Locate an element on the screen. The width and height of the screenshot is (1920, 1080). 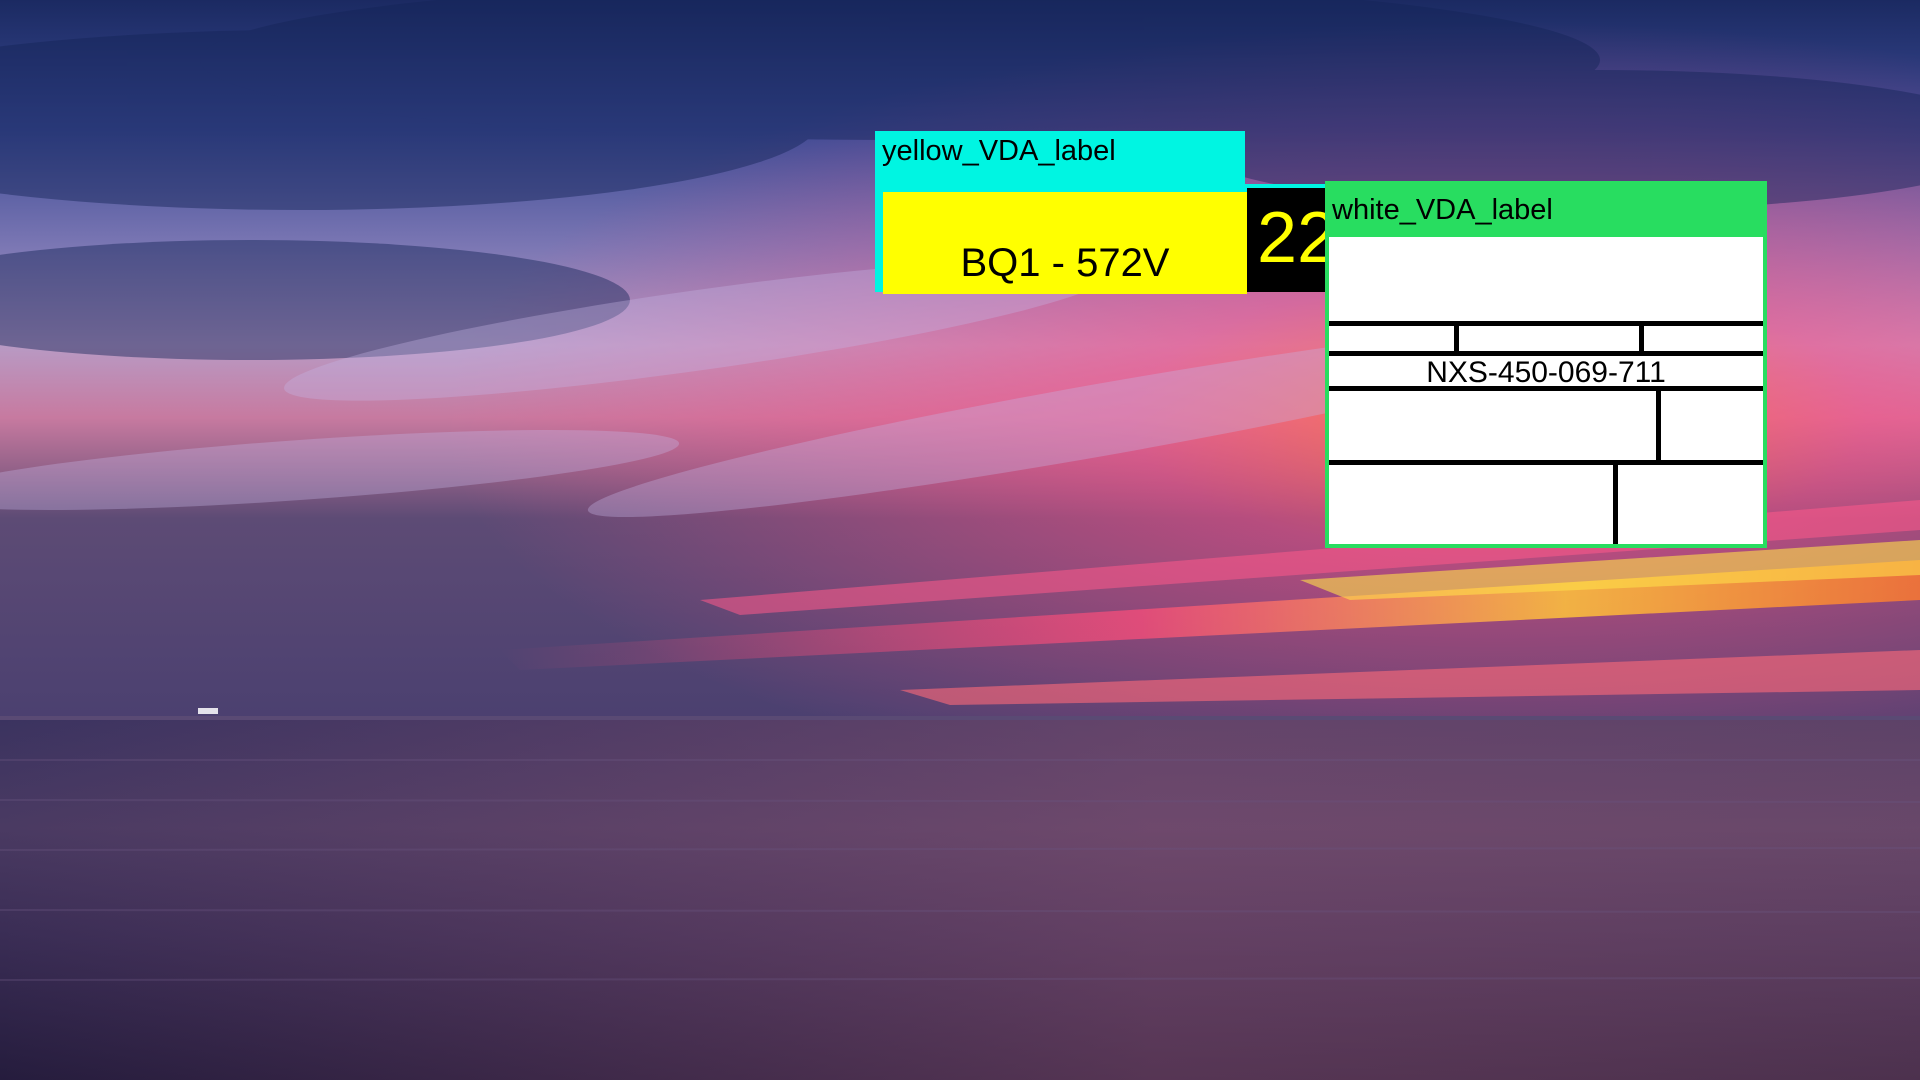
white-label-code: NXS-450-069-711 is located at coordinates (1546, 372).